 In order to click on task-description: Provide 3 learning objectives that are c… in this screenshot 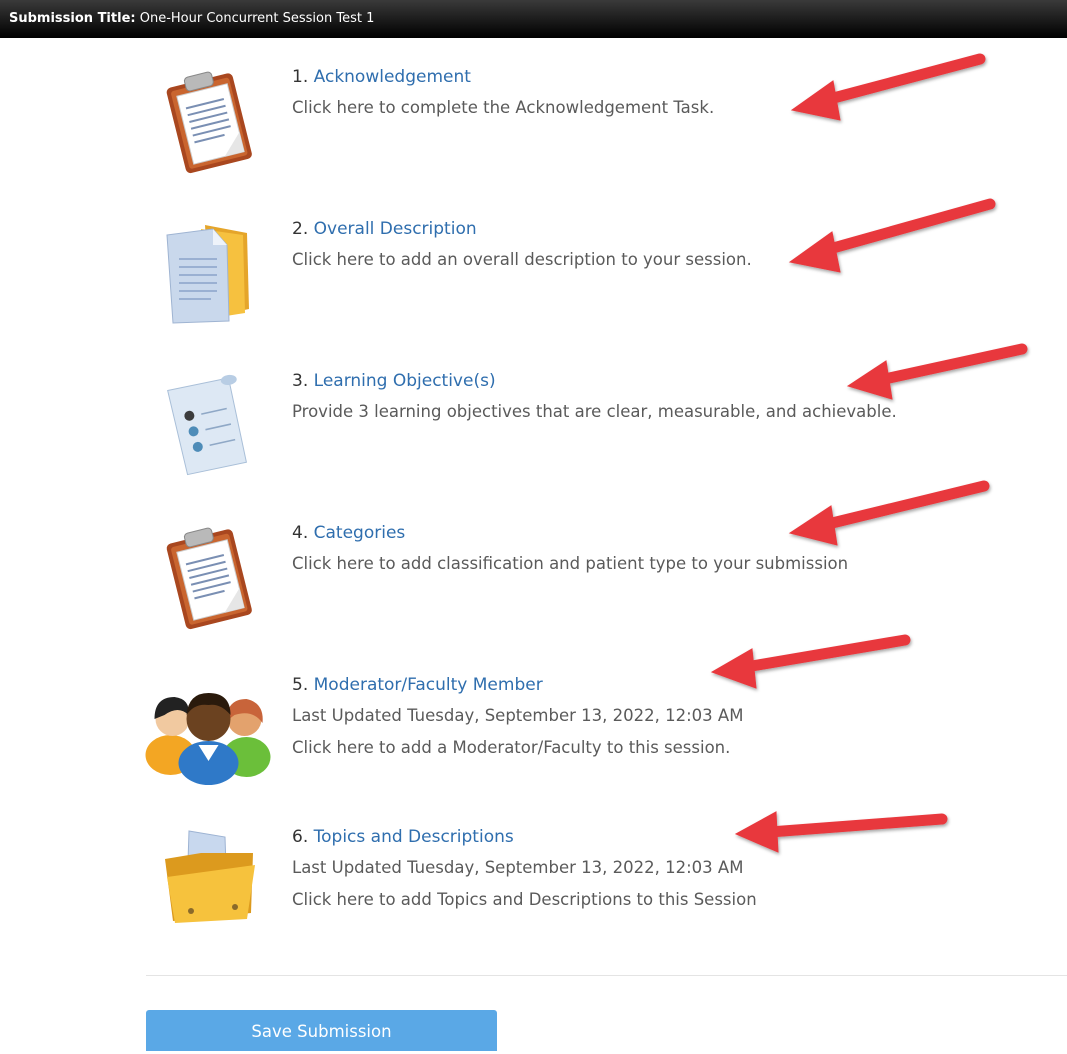, I will do `click(594, 411)`.